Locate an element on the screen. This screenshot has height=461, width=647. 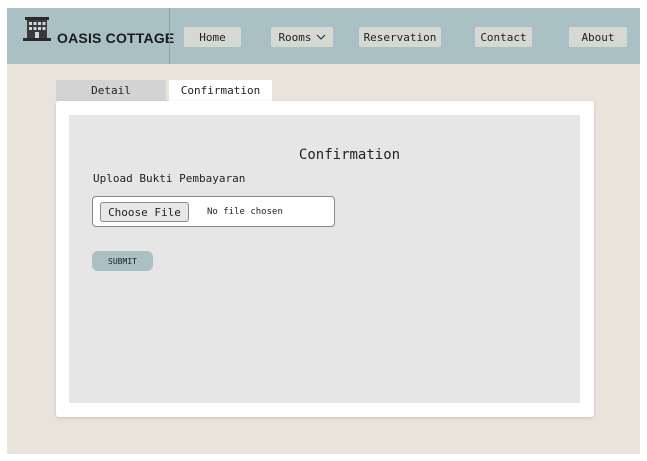
nav-about-button: About is located at coordinates (598, 37).